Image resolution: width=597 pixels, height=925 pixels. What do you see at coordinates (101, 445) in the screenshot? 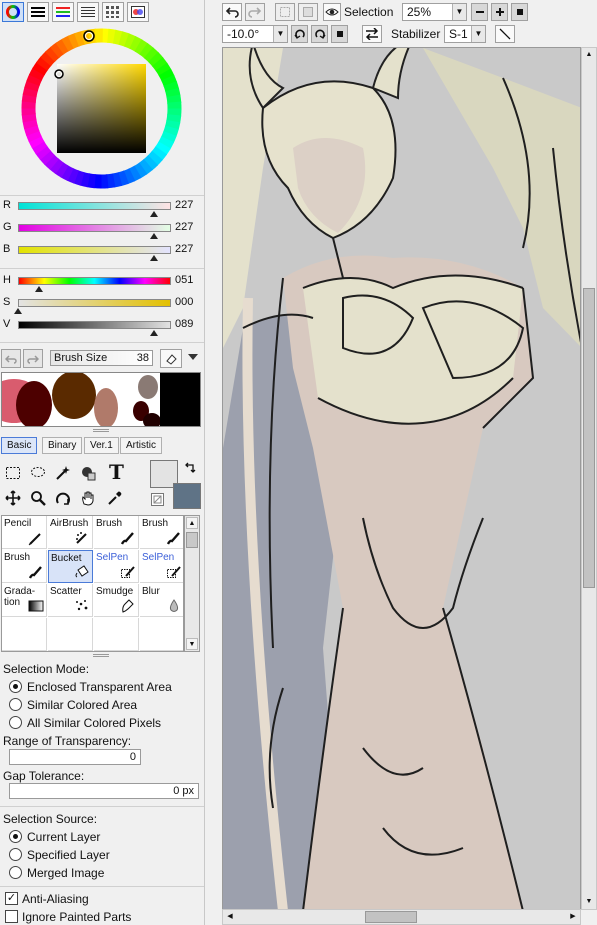
I see `tool-tab-ver1: Ver.1` at bounding box center [101, 445].